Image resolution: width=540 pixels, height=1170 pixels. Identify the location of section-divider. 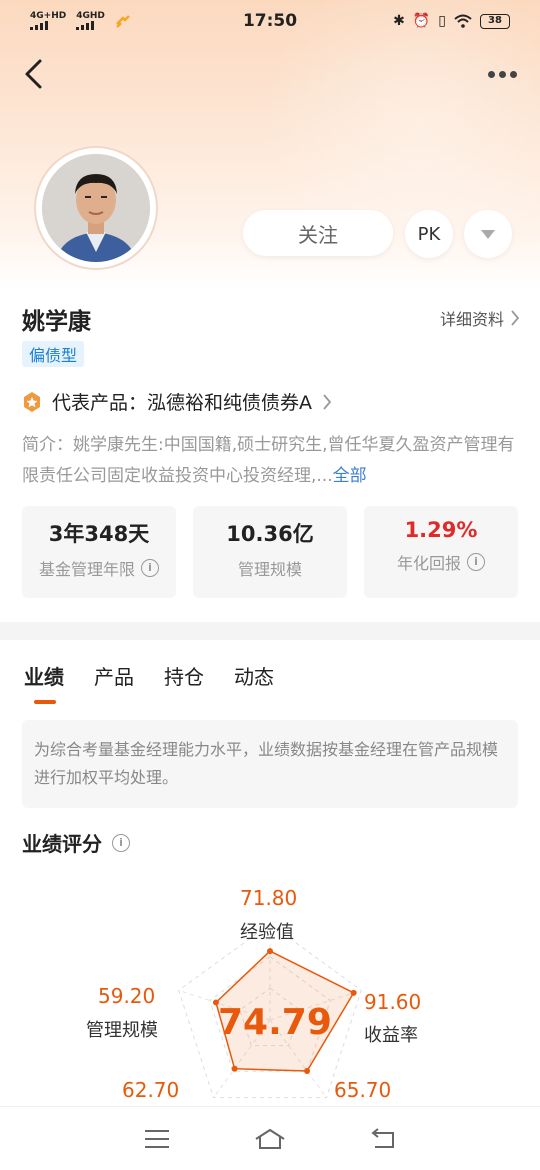
(270, 631).